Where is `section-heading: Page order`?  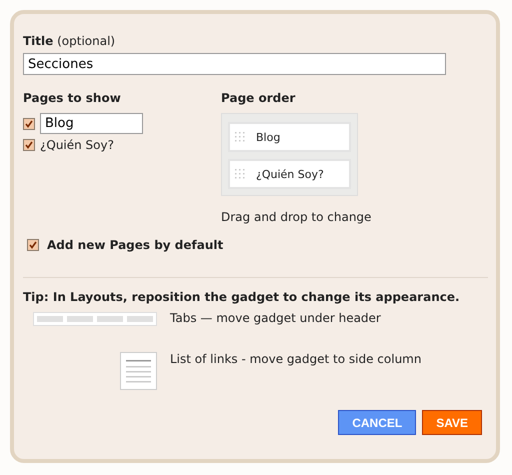 section-heading: Page order is located at coordinates (258, 99).